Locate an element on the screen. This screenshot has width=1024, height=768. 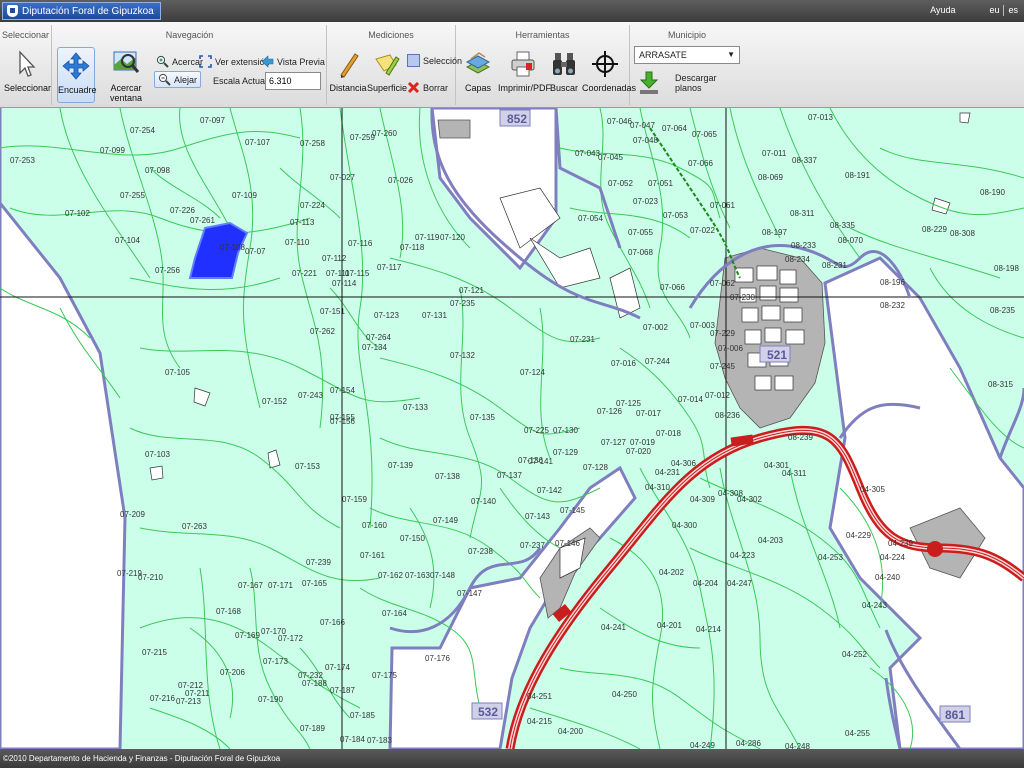
parcel-label: 07-104 is located at coordinates (127, 240).